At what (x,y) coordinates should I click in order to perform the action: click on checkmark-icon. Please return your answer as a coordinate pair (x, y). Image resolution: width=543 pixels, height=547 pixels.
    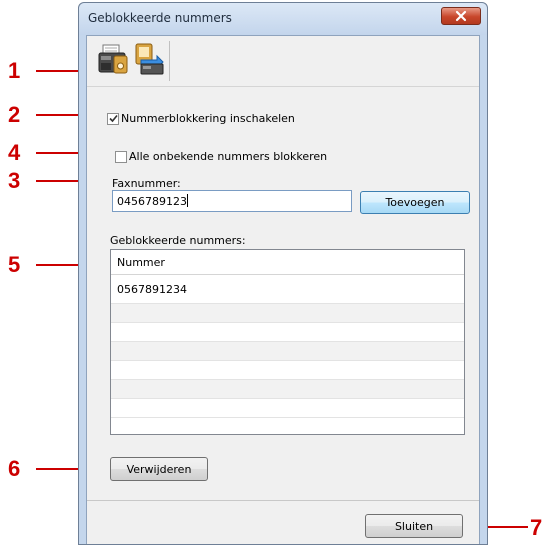
    Looking at the image, I should click on (113, 118).